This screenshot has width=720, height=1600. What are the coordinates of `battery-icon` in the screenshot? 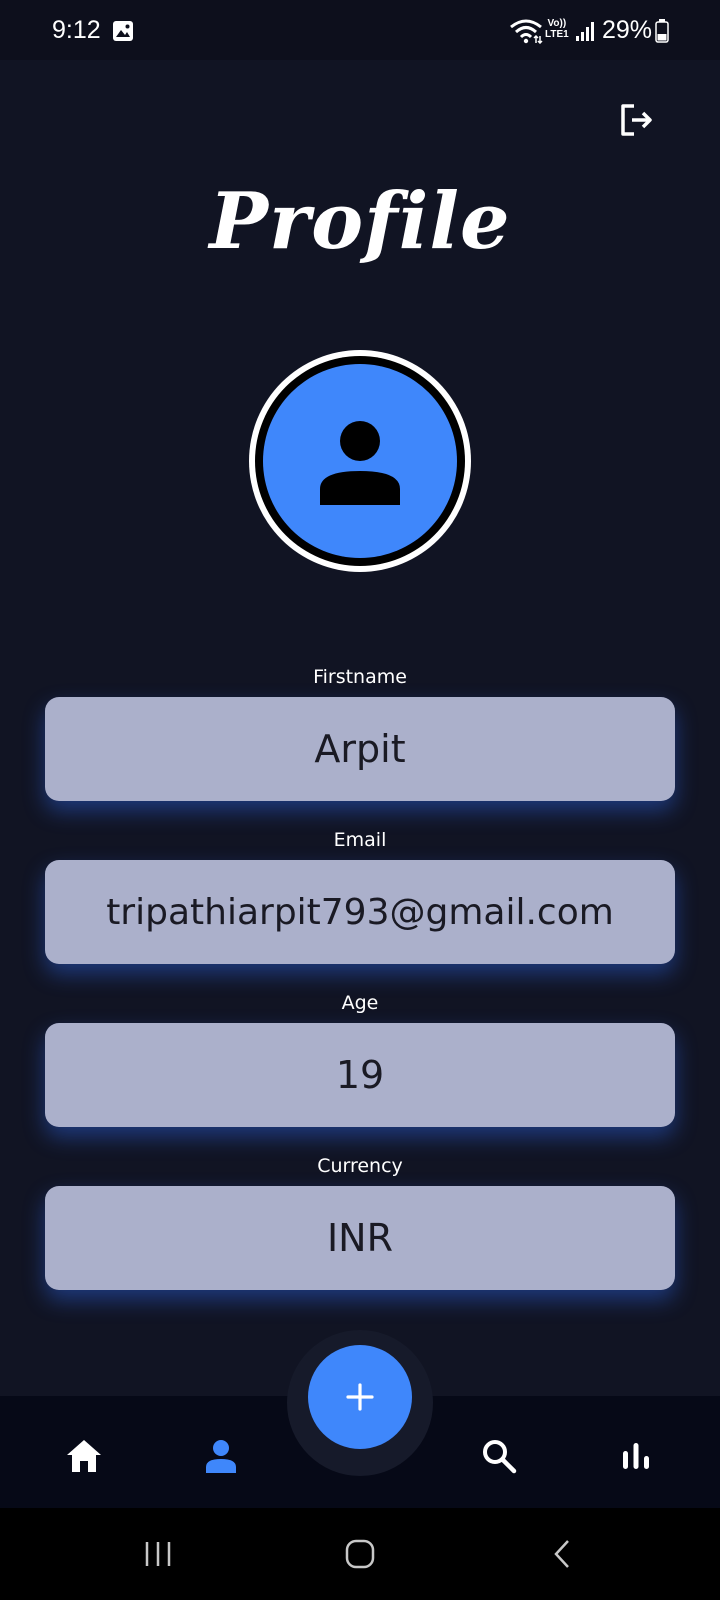 It's located at (662, 31).